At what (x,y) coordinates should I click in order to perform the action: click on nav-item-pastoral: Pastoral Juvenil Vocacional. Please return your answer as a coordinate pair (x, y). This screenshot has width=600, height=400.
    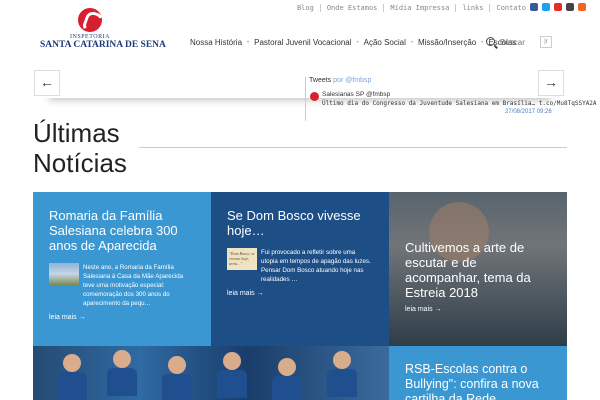
    Looking at the image, I should click on (302, 42).